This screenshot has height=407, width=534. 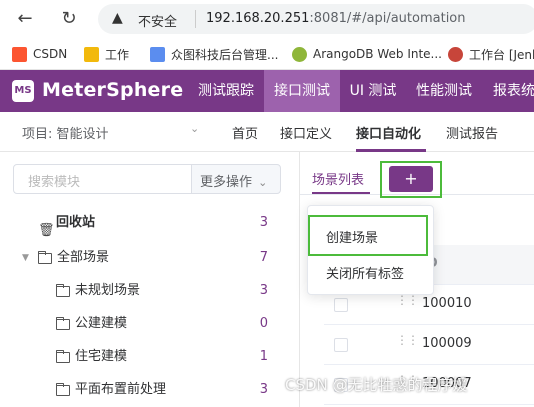 What do you see at coordinates (102, 179) in the screenshot?
I see `search-module-input: 搜索模块` at bounding box center [102, 179].